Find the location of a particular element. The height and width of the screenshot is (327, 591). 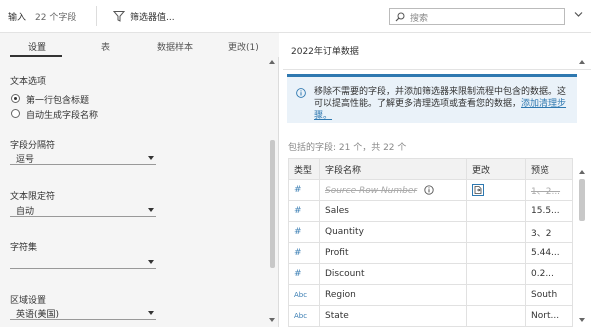

field-name: State is located at coordinates (393, 316).